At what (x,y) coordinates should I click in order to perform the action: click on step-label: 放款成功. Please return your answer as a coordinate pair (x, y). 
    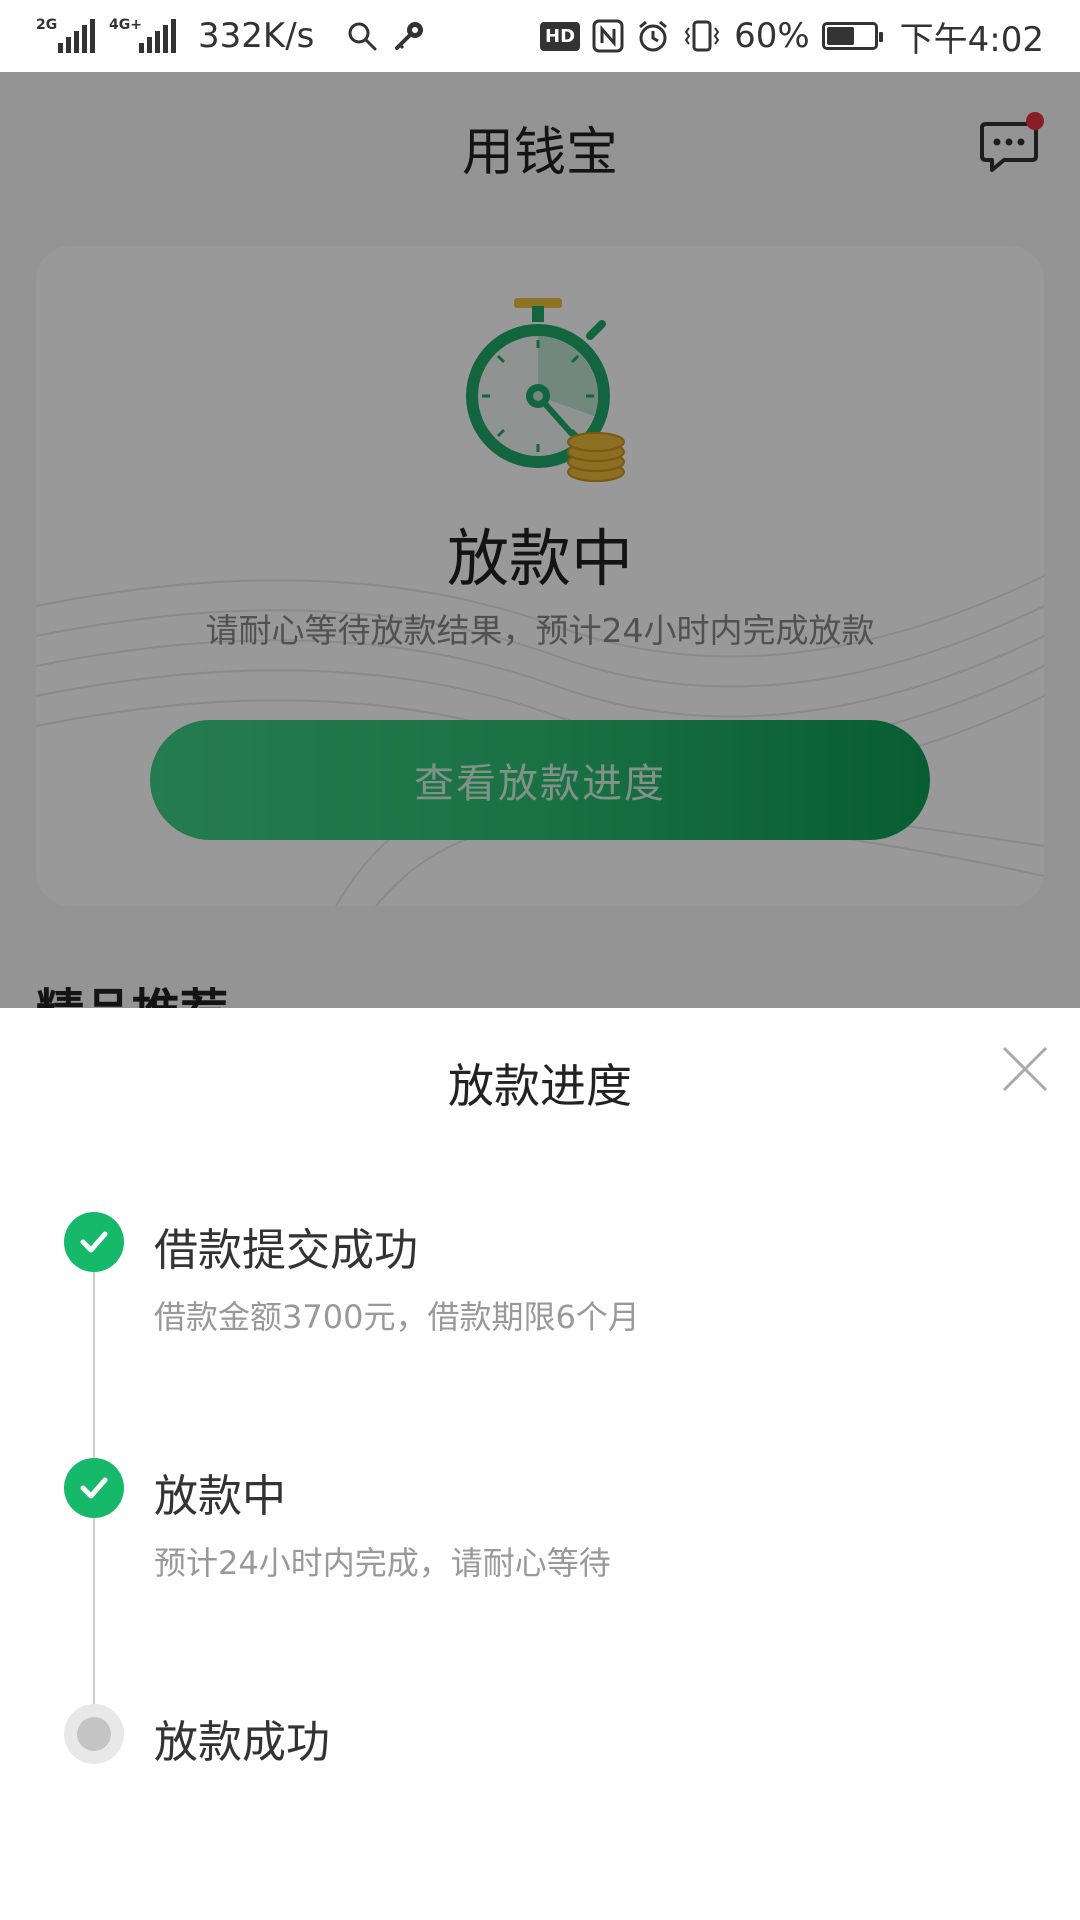
    Looking at the image, I should click on (242, 1742).